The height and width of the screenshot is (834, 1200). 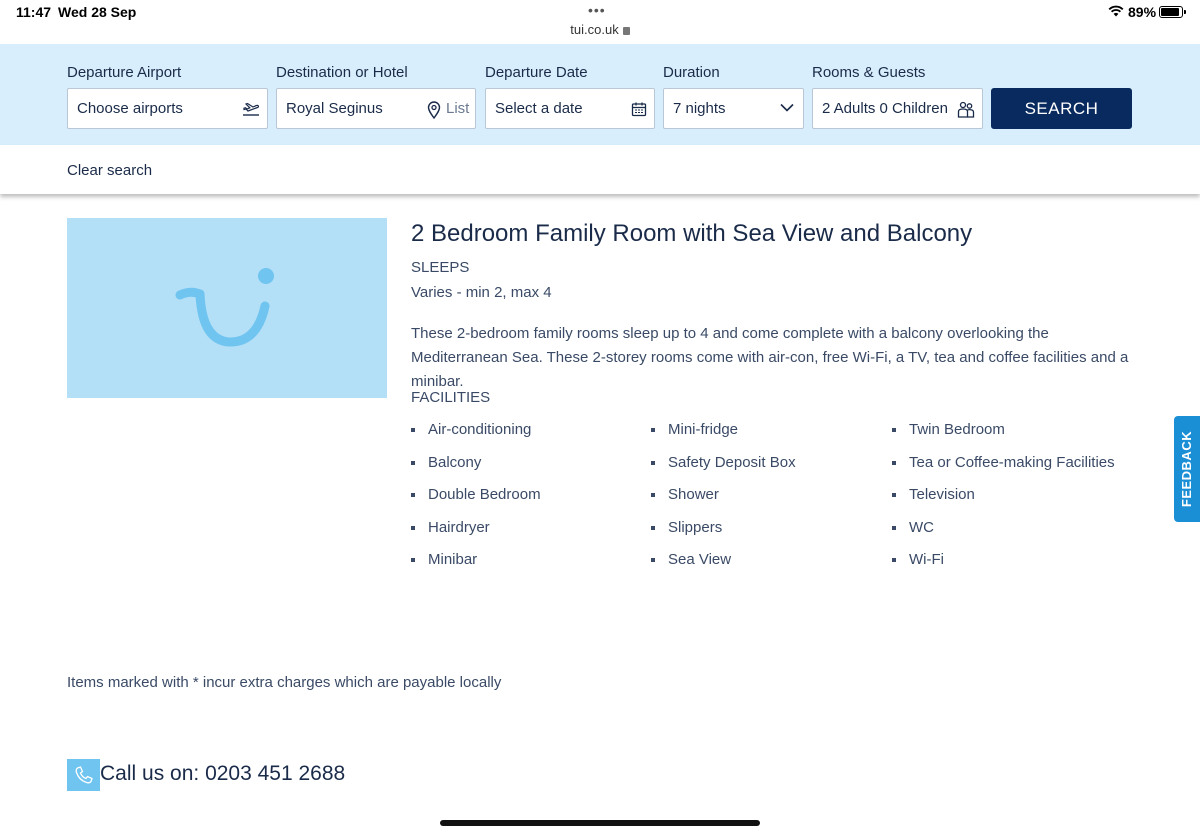 I want to click on facility-item: Slippers, so click(x=723, y=535).